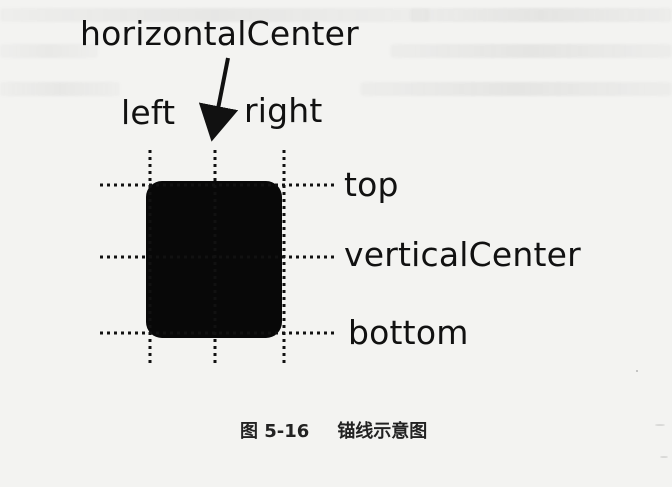 The image size is (672, 487). I want to click on figure-caption: 图 5-16 锚线示意图, so click(333, 432).